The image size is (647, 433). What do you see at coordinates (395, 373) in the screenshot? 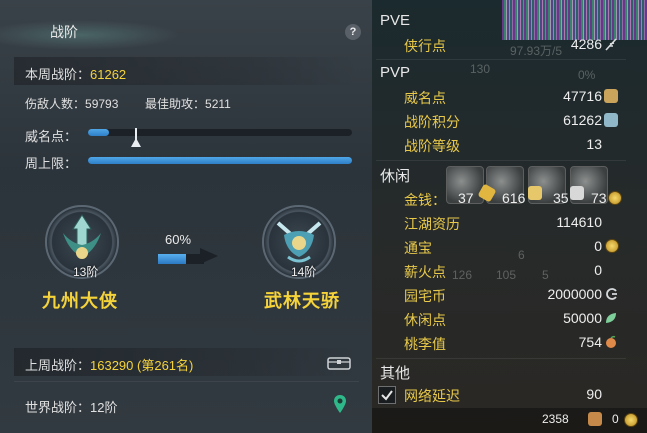
I see `section-other-header: 其他` at bounding box center [395, 373].